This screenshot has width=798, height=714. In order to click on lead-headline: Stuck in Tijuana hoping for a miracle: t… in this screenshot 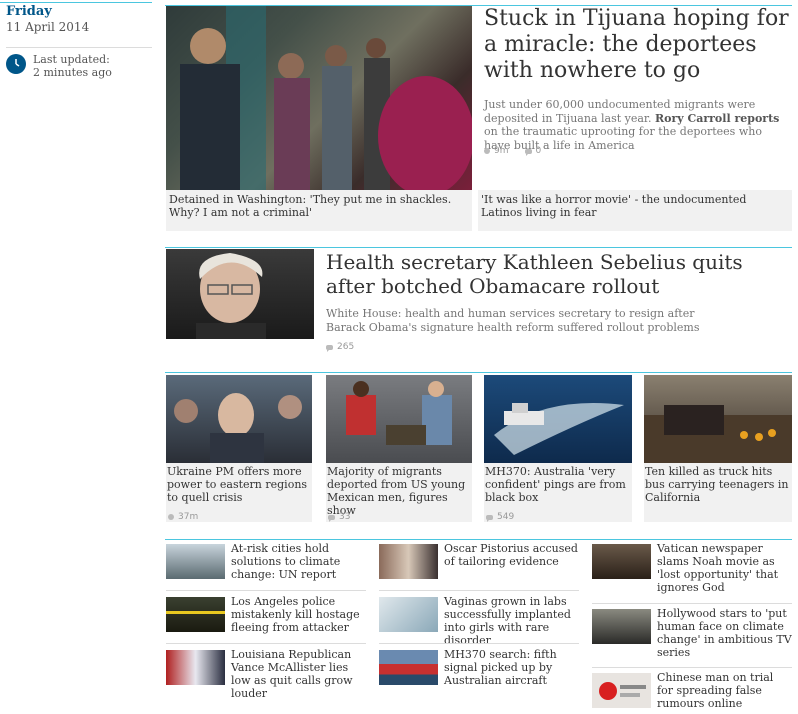, I will do `click(636, 45)`.